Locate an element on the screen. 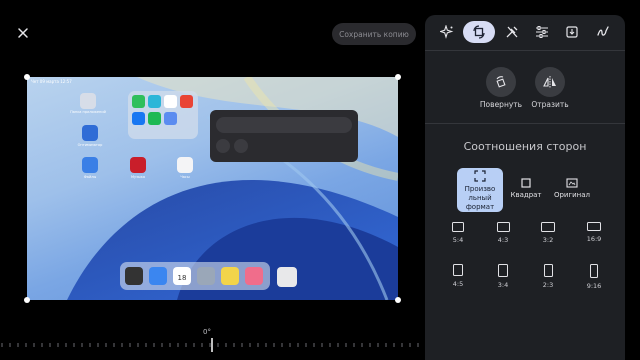  sparkle-icon is located at coordinates (447, 32).